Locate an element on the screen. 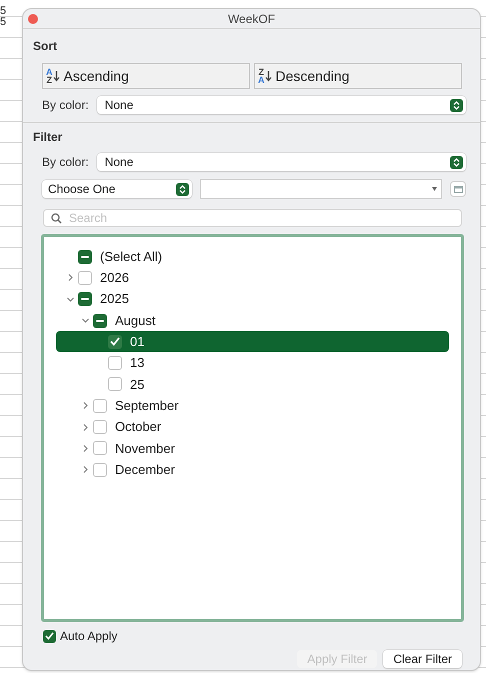 The width and height of the screenshot is (486, 673). tree-row: (Select All) is located at coordinates (252, 257).